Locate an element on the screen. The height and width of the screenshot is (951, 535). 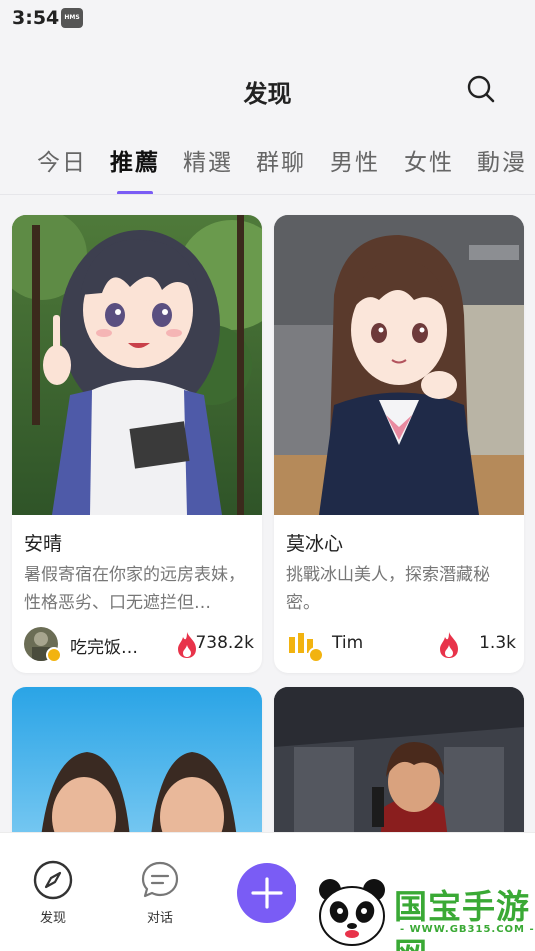
category-tabs: 今日 推薦 精選 群聊 男性 女性 動漫 is located at coordinates (267, 165).